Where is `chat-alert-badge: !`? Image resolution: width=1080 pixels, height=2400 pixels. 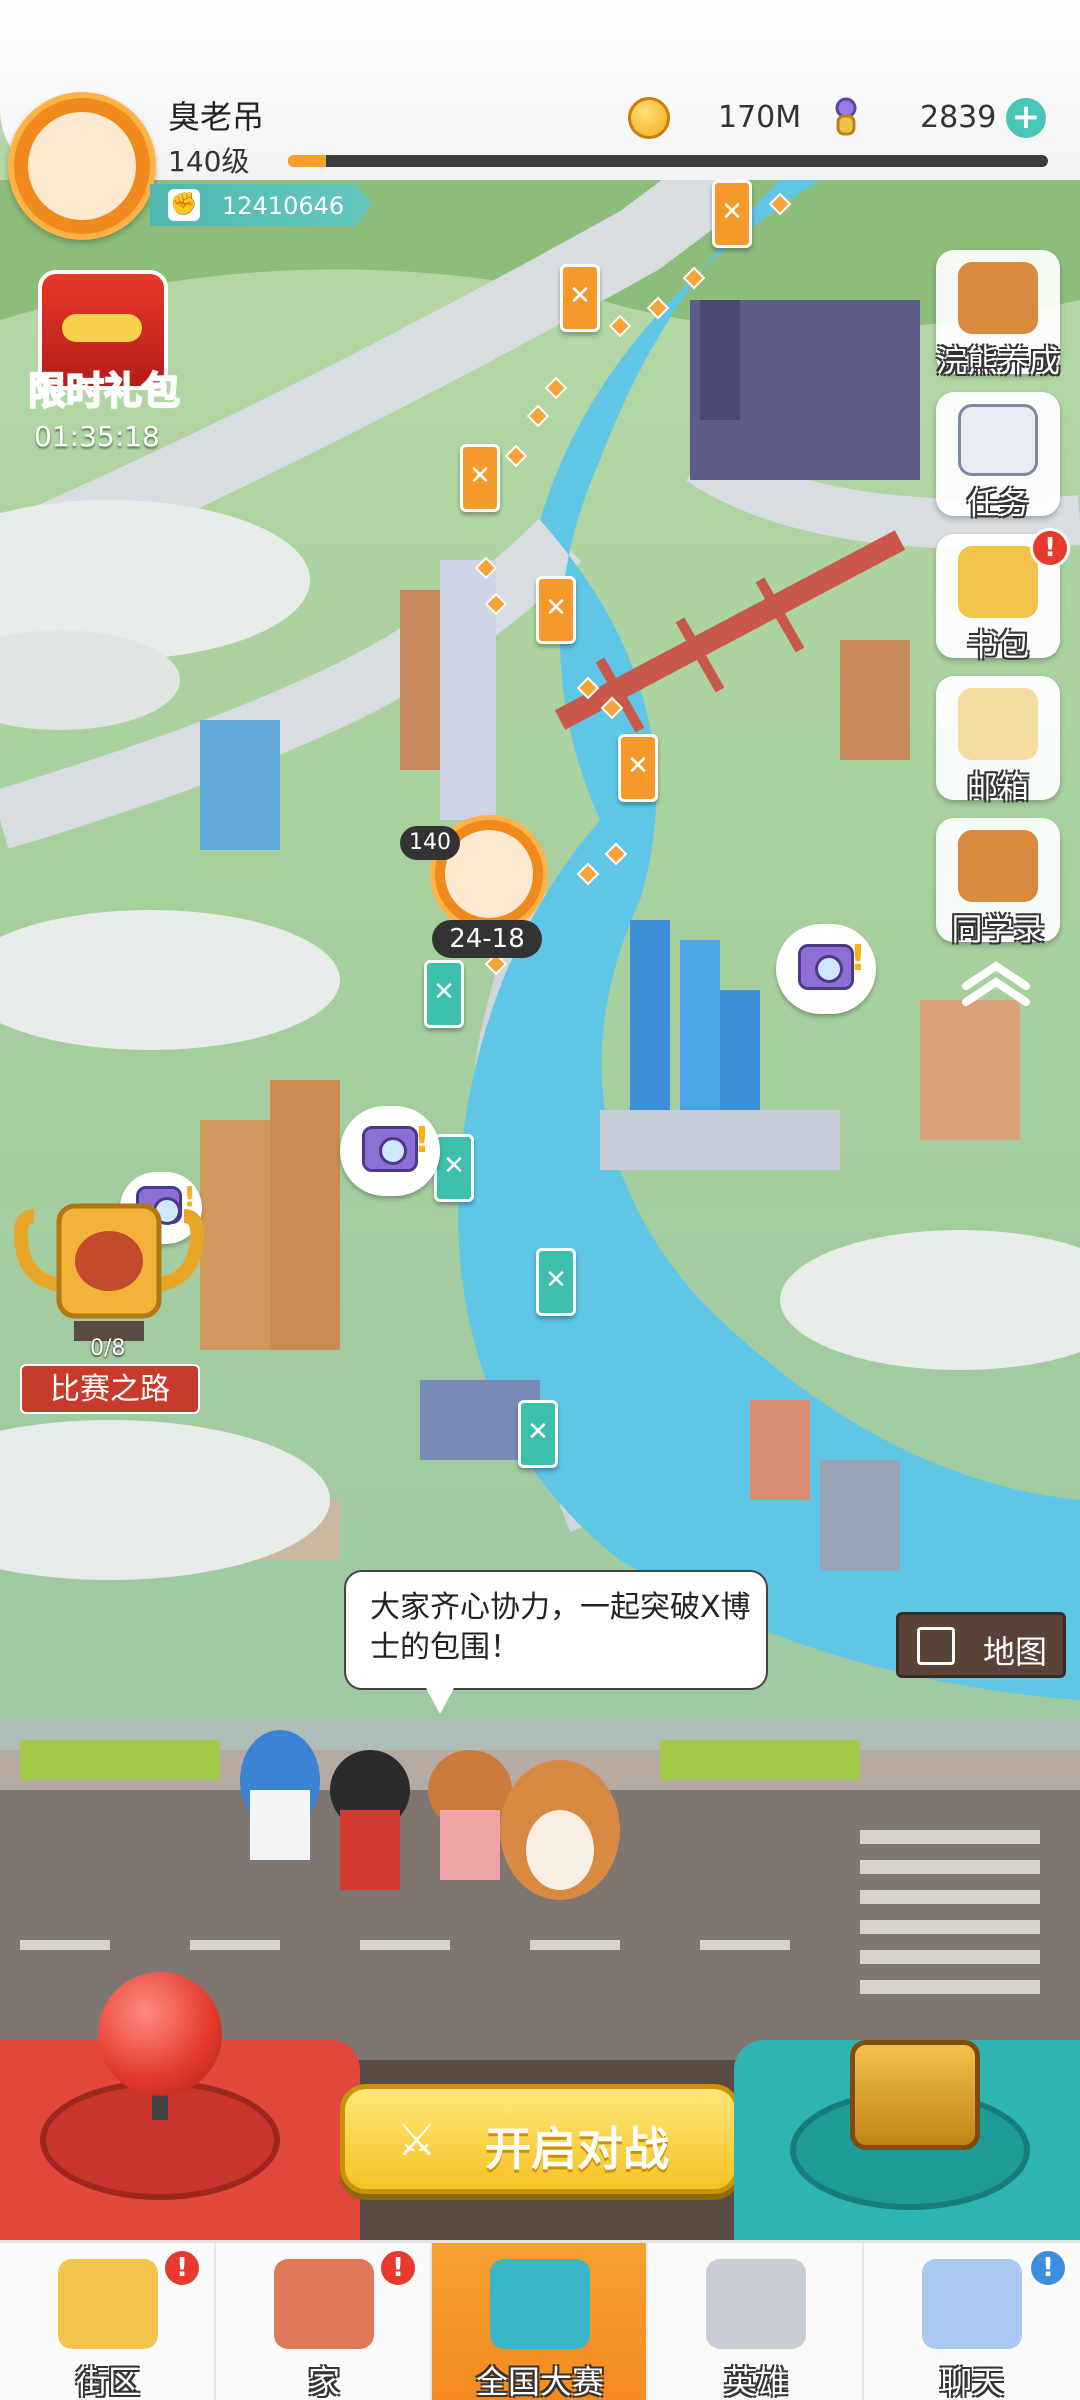 chat-alert-badge: ! is located at coordinates (1048, 2268).